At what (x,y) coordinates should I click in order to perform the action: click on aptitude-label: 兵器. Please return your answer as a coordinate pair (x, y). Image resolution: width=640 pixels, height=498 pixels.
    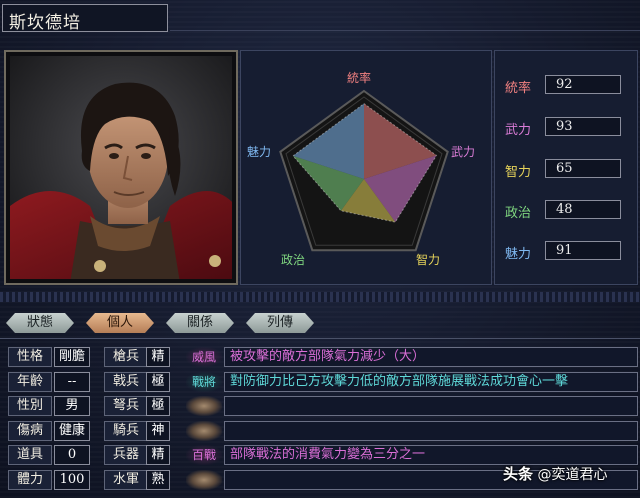
    Looking at the image, I should click on (126, 455).